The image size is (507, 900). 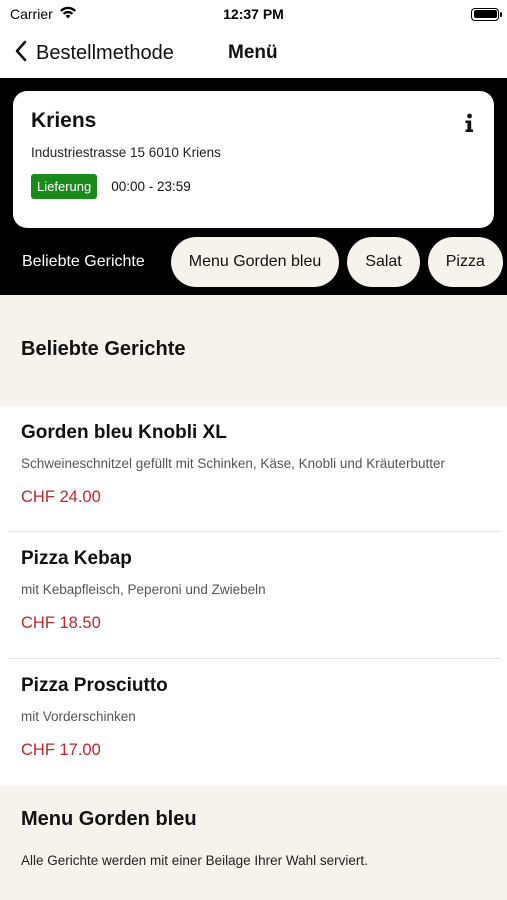 I want to click on section-title: Menu Gorden bleu, so click(x=109, y=819).